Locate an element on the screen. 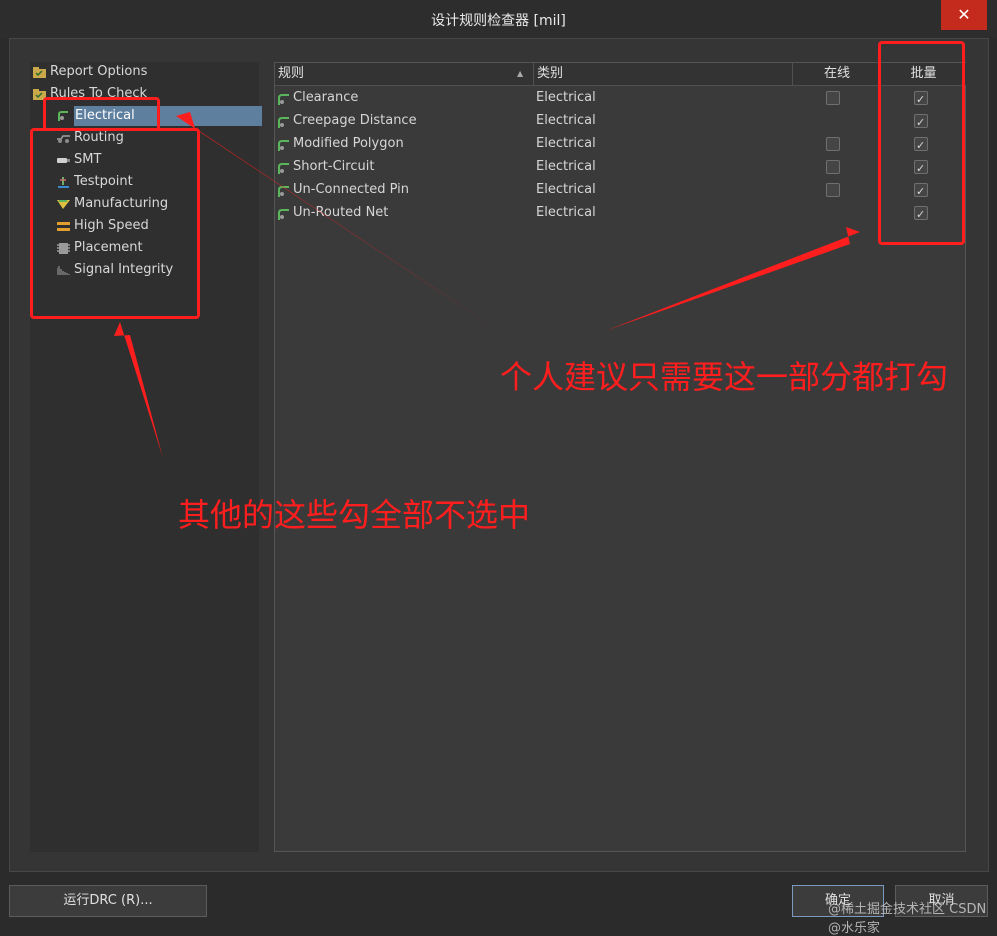 The image size is (997, 936). annotation-left-note: 其他的这些勾全部不选中 is located at coordinates (354, 515).